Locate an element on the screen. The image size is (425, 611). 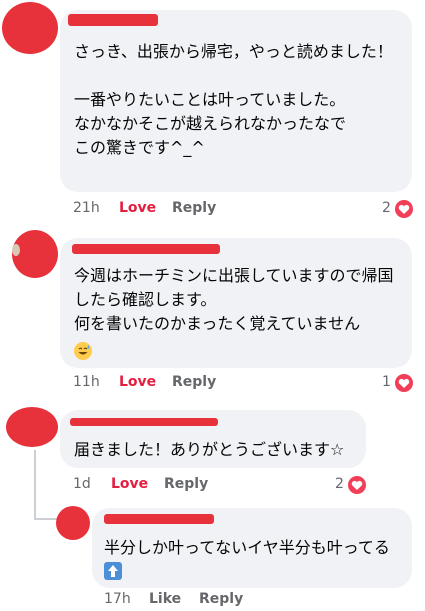
comment-actions: 17h Like Reply is located at coordinates (254, 601).